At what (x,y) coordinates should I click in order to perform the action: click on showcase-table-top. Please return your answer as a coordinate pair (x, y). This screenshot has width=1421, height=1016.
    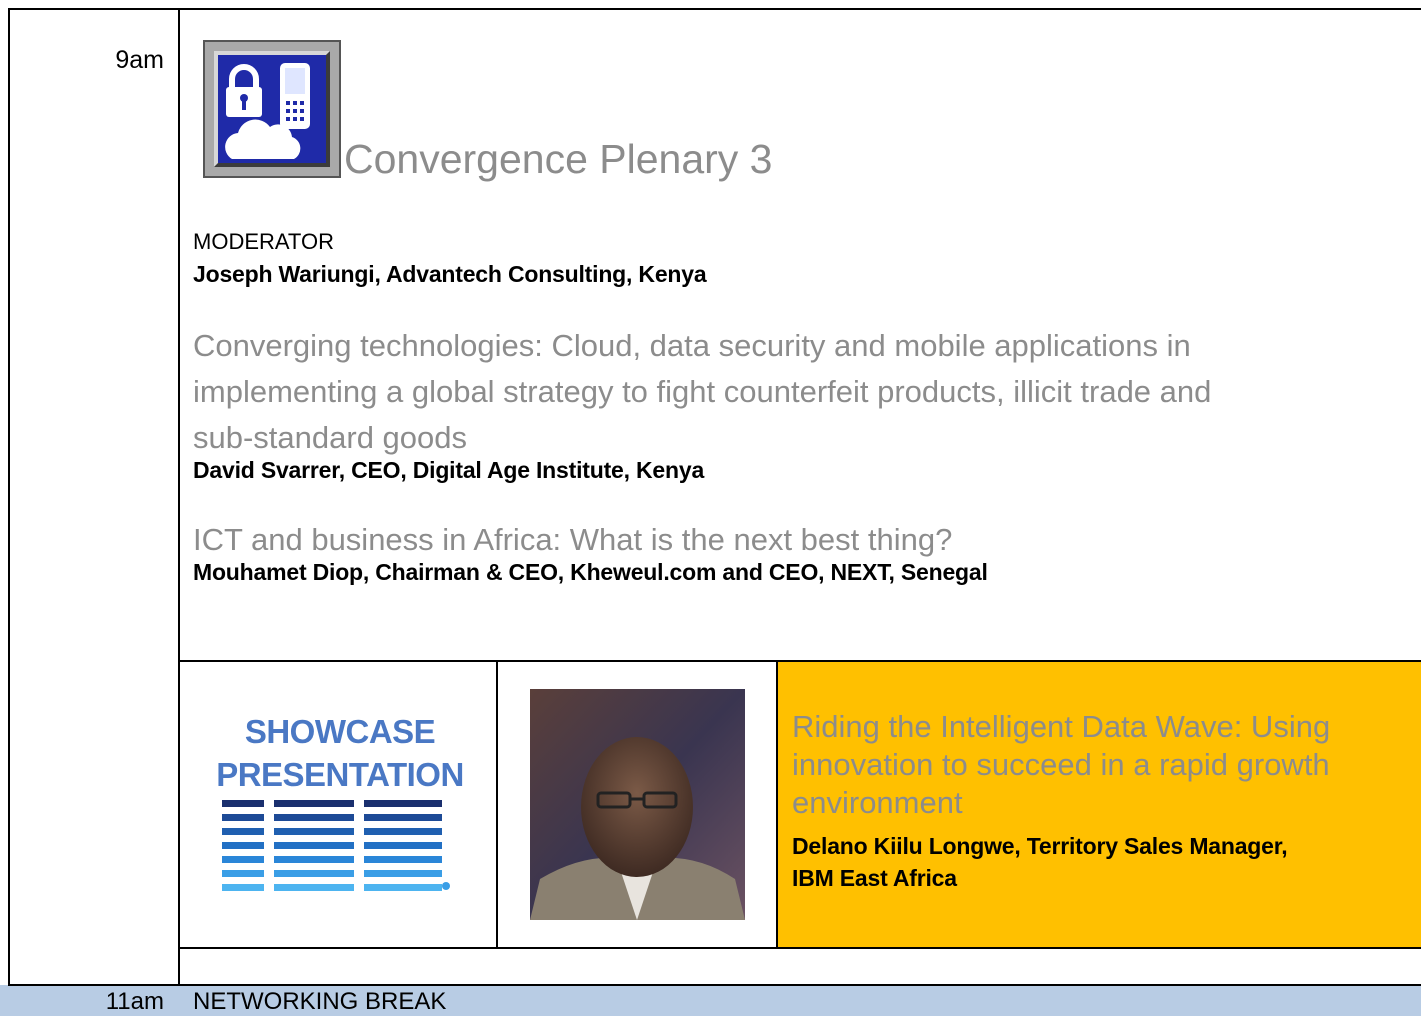
    Looking at the image, I should click on (800, 661).